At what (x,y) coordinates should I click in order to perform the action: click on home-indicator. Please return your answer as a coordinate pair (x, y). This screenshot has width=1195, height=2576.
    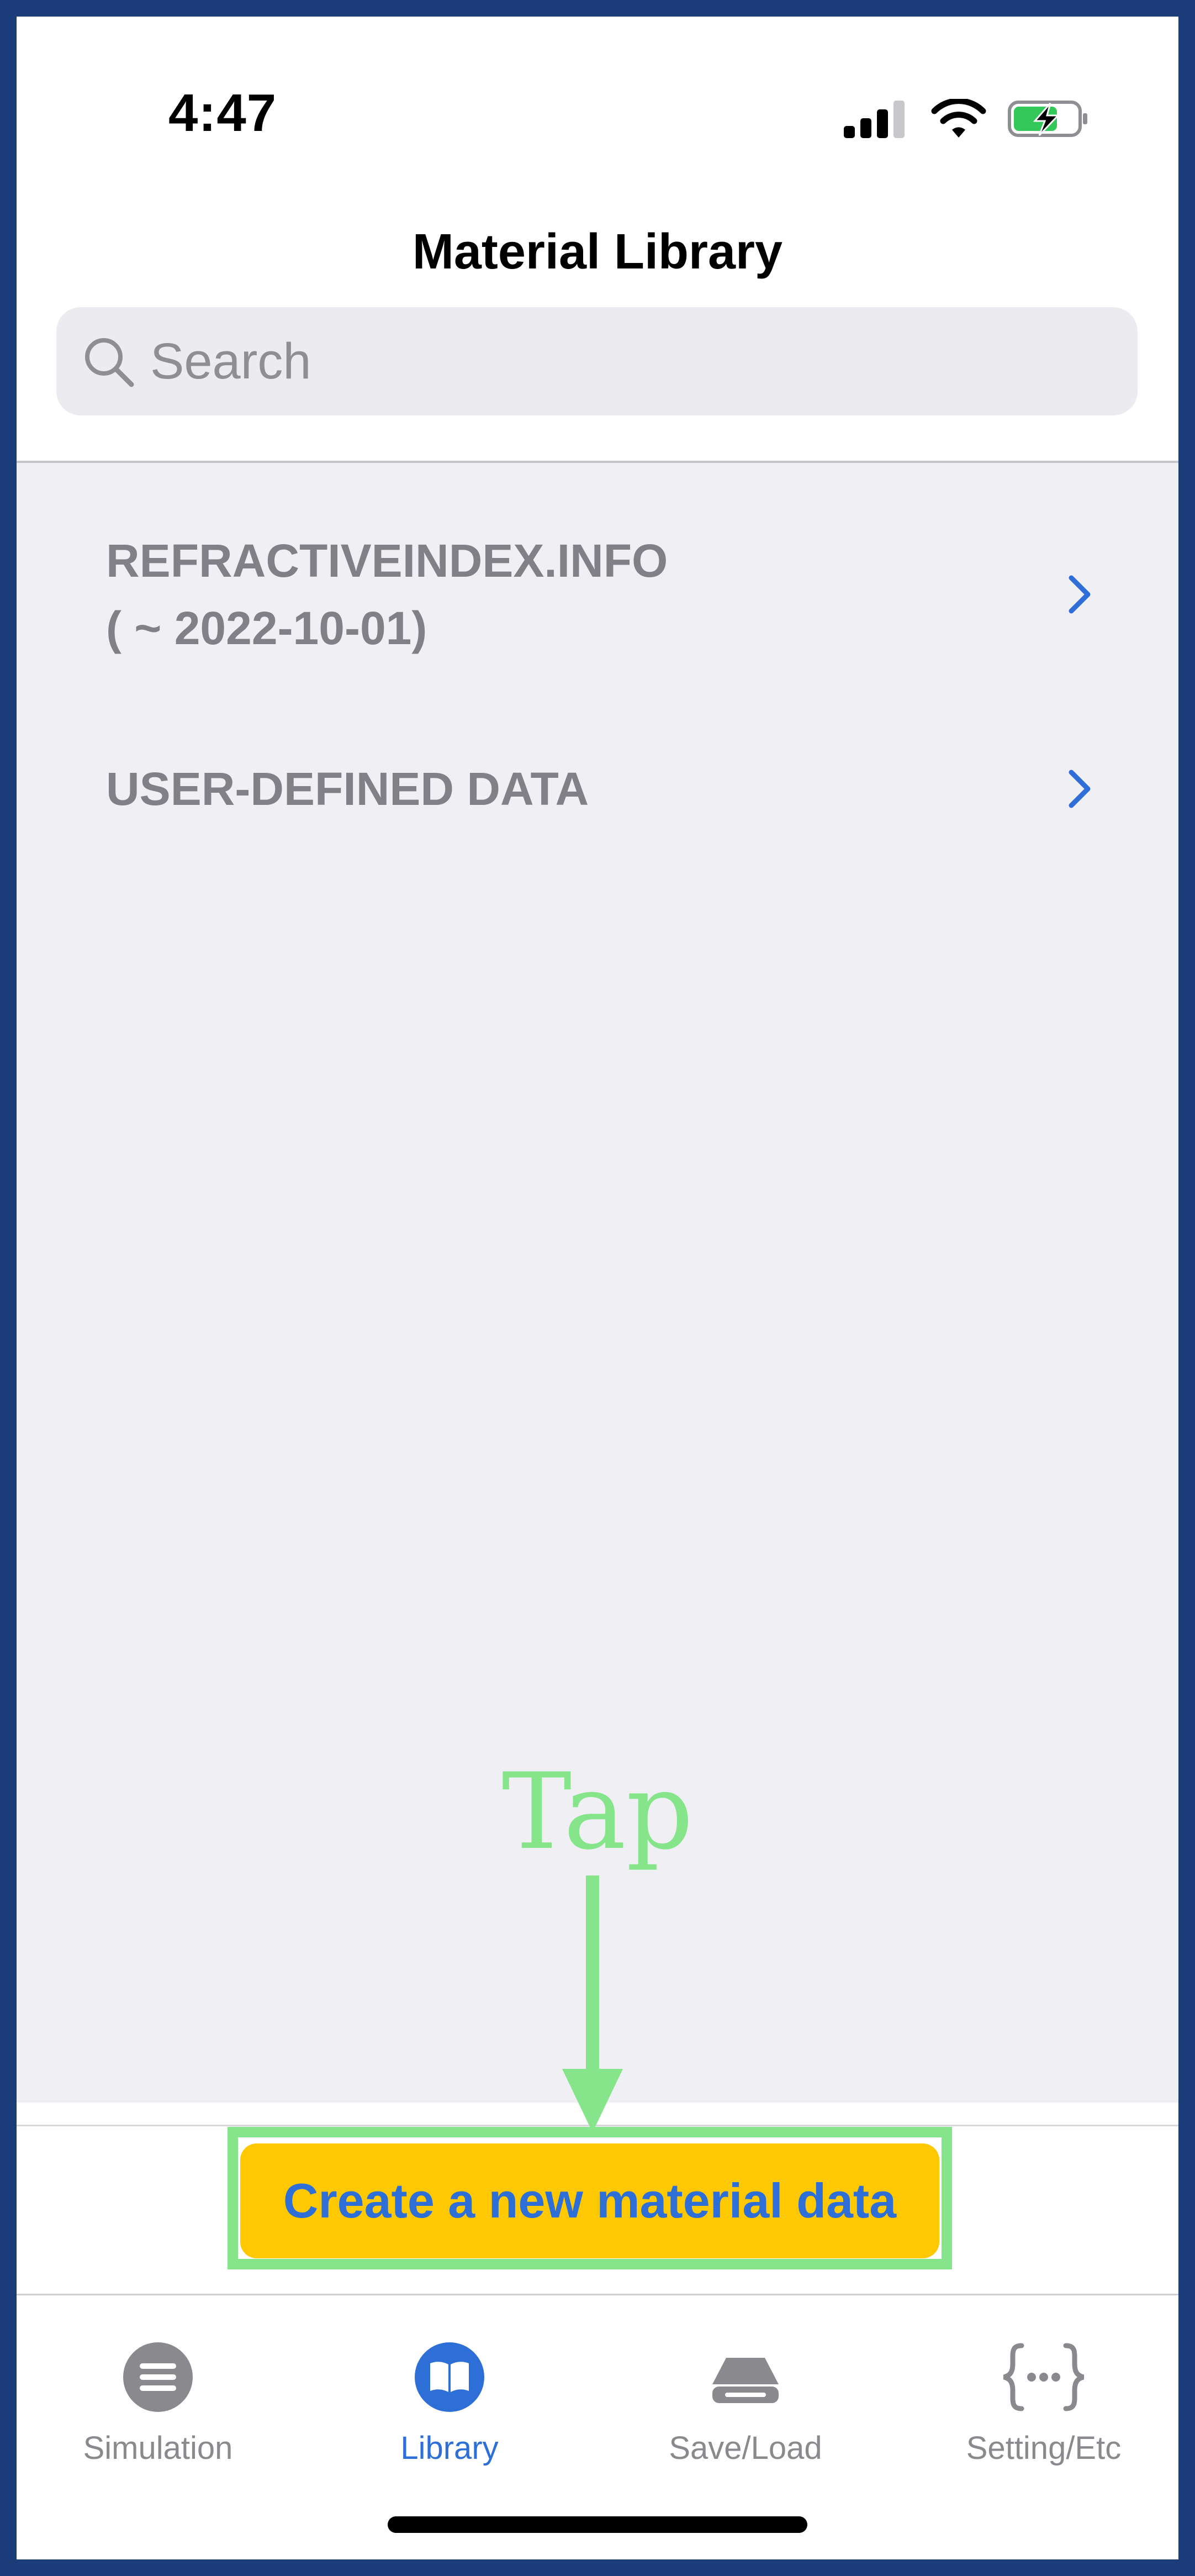
    Looking at the image, I should click on (597, 2524).